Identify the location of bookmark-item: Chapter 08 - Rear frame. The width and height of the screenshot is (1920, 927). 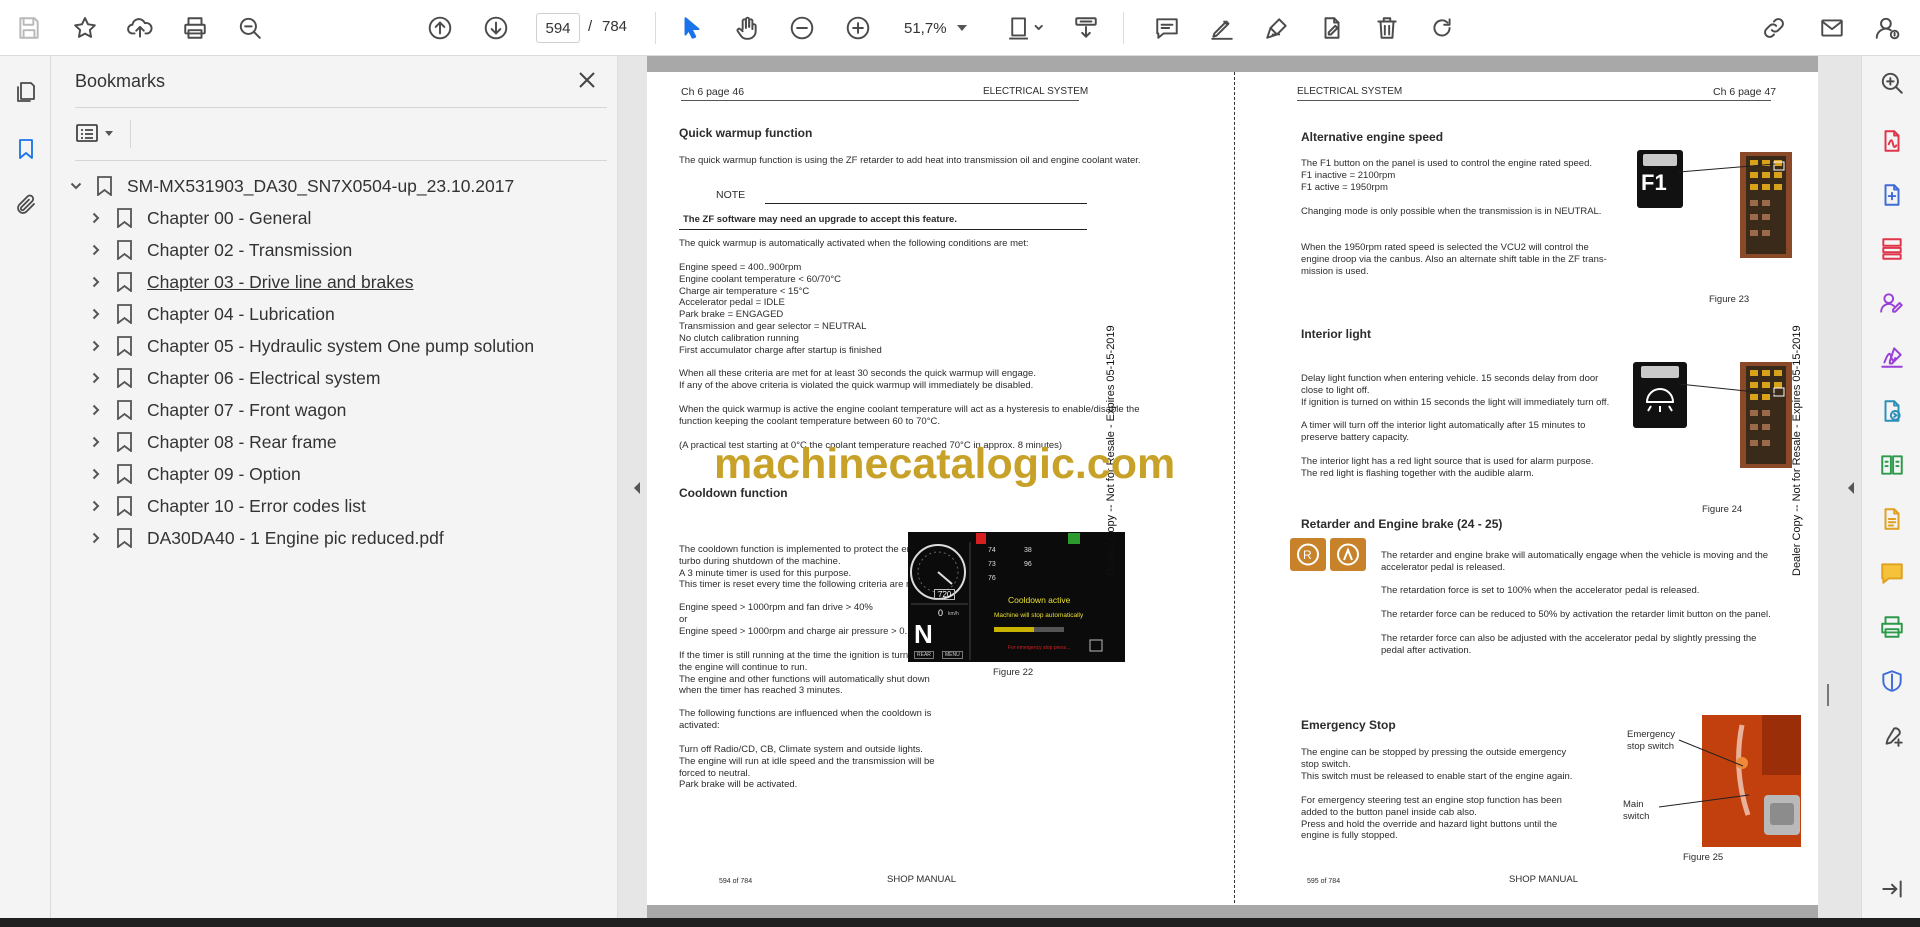
(212, 442).